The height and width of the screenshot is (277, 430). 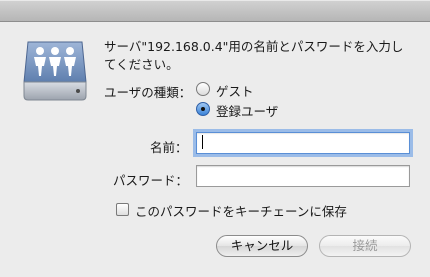 What do you see at coordinates (55, 73) in the screenshot?
I see `network-server-icon` at bounding box center [55, 73].